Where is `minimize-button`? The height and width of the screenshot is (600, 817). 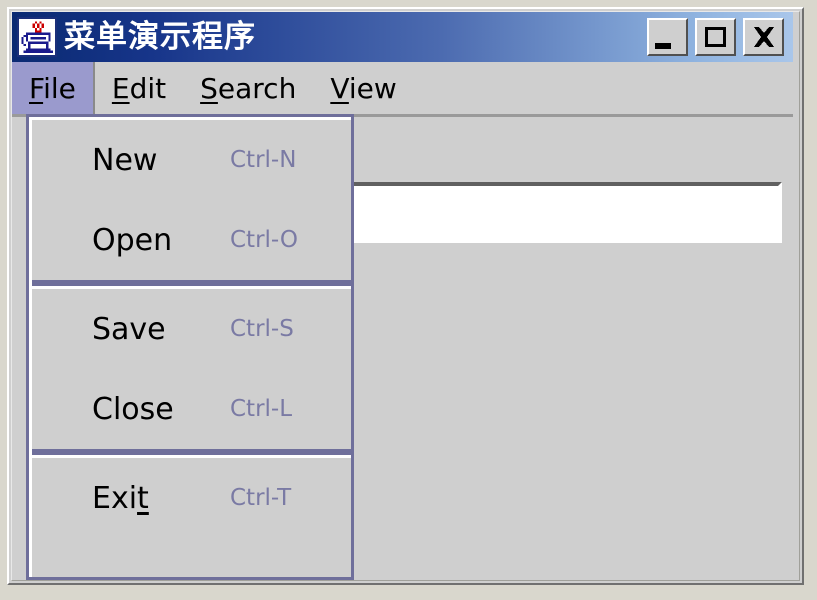 minimize-button is located at coordinates (667, 37).